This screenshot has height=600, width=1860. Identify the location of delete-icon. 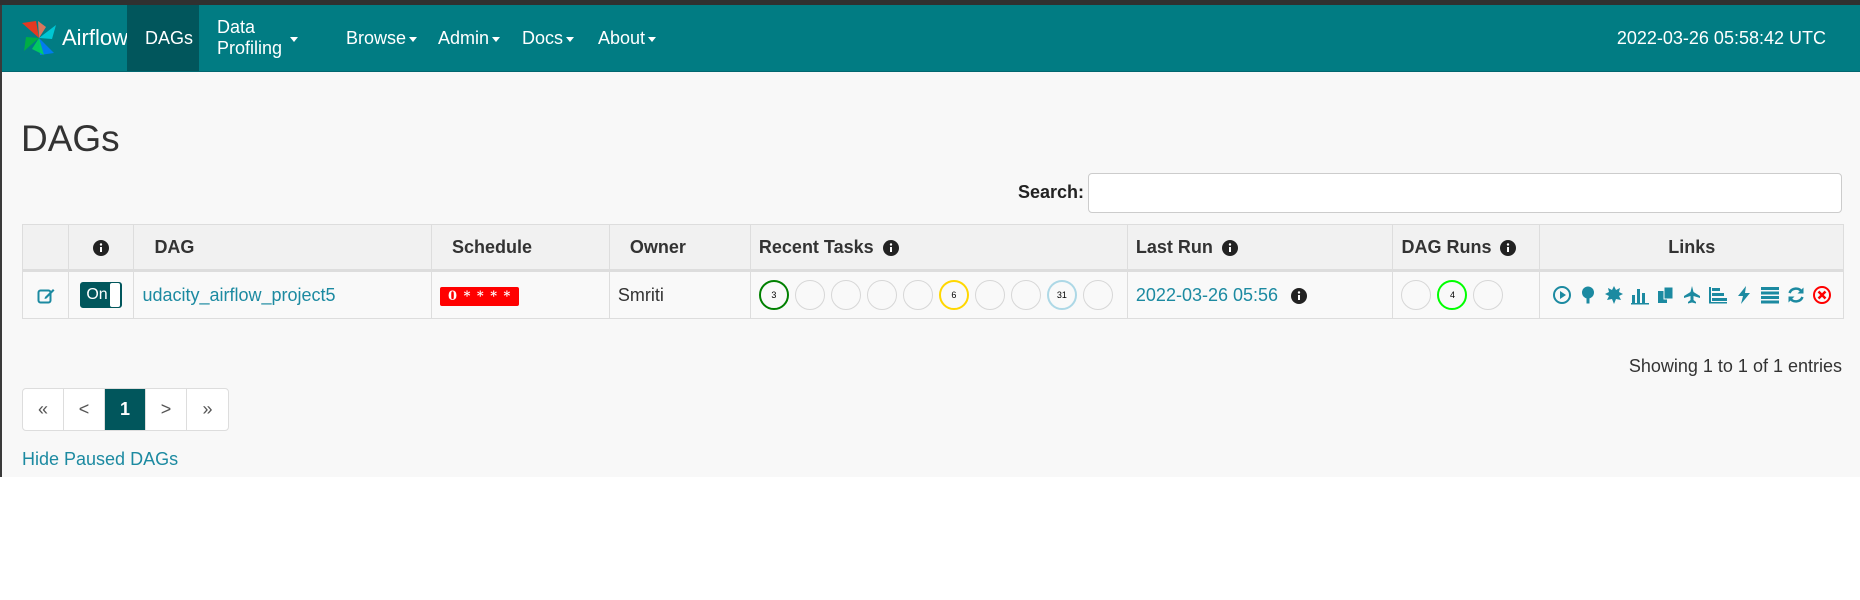
(1822, 295).